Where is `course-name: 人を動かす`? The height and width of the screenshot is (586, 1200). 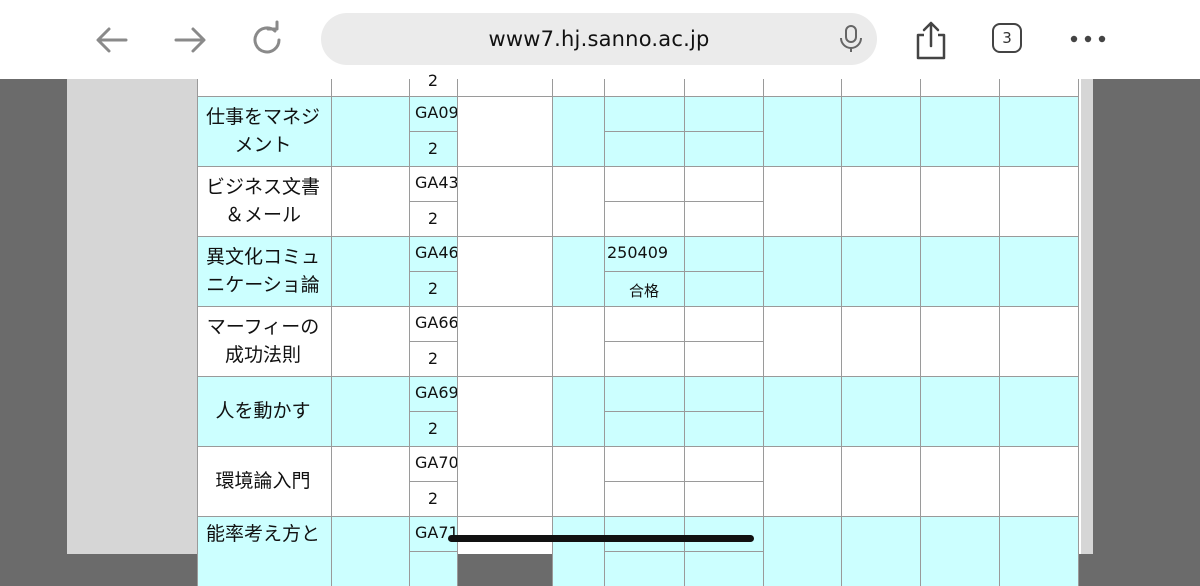 course-name: 人を動かす is located at coordinates (263, 411).